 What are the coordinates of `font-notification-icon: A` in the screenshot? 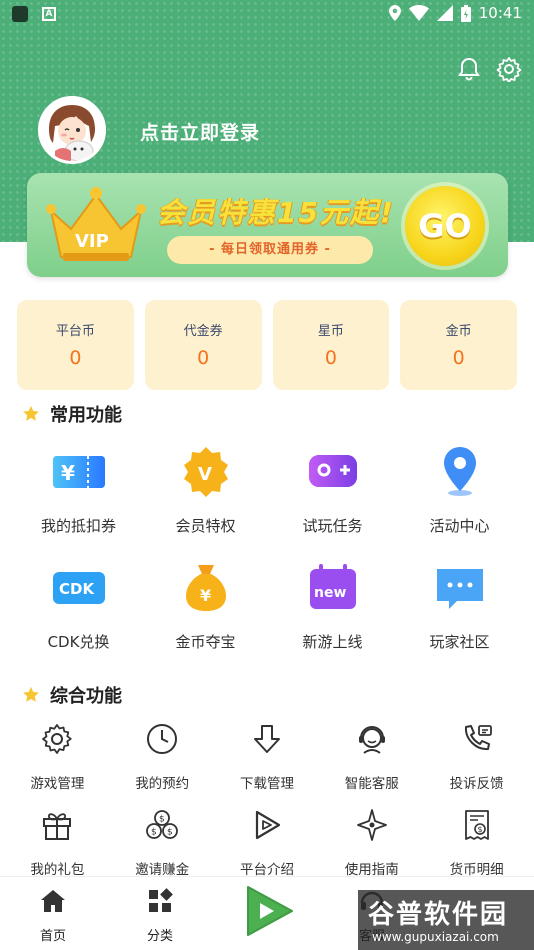 It's located at (49, 14).